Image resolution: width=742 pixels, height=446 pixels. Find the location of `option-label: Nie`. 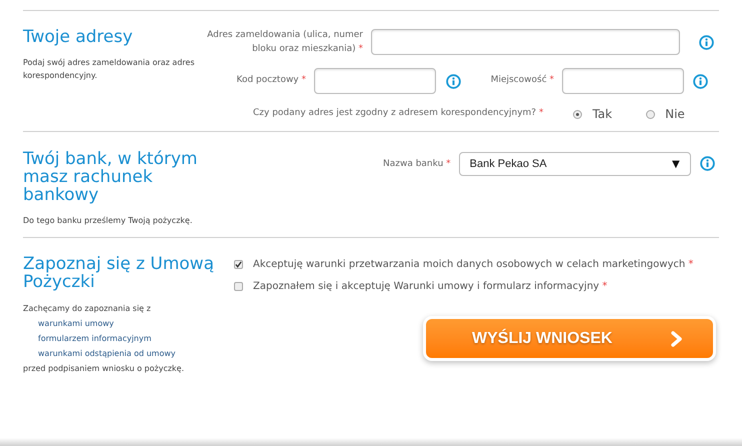

option-label: Nie is located at coordinates (675, 114).